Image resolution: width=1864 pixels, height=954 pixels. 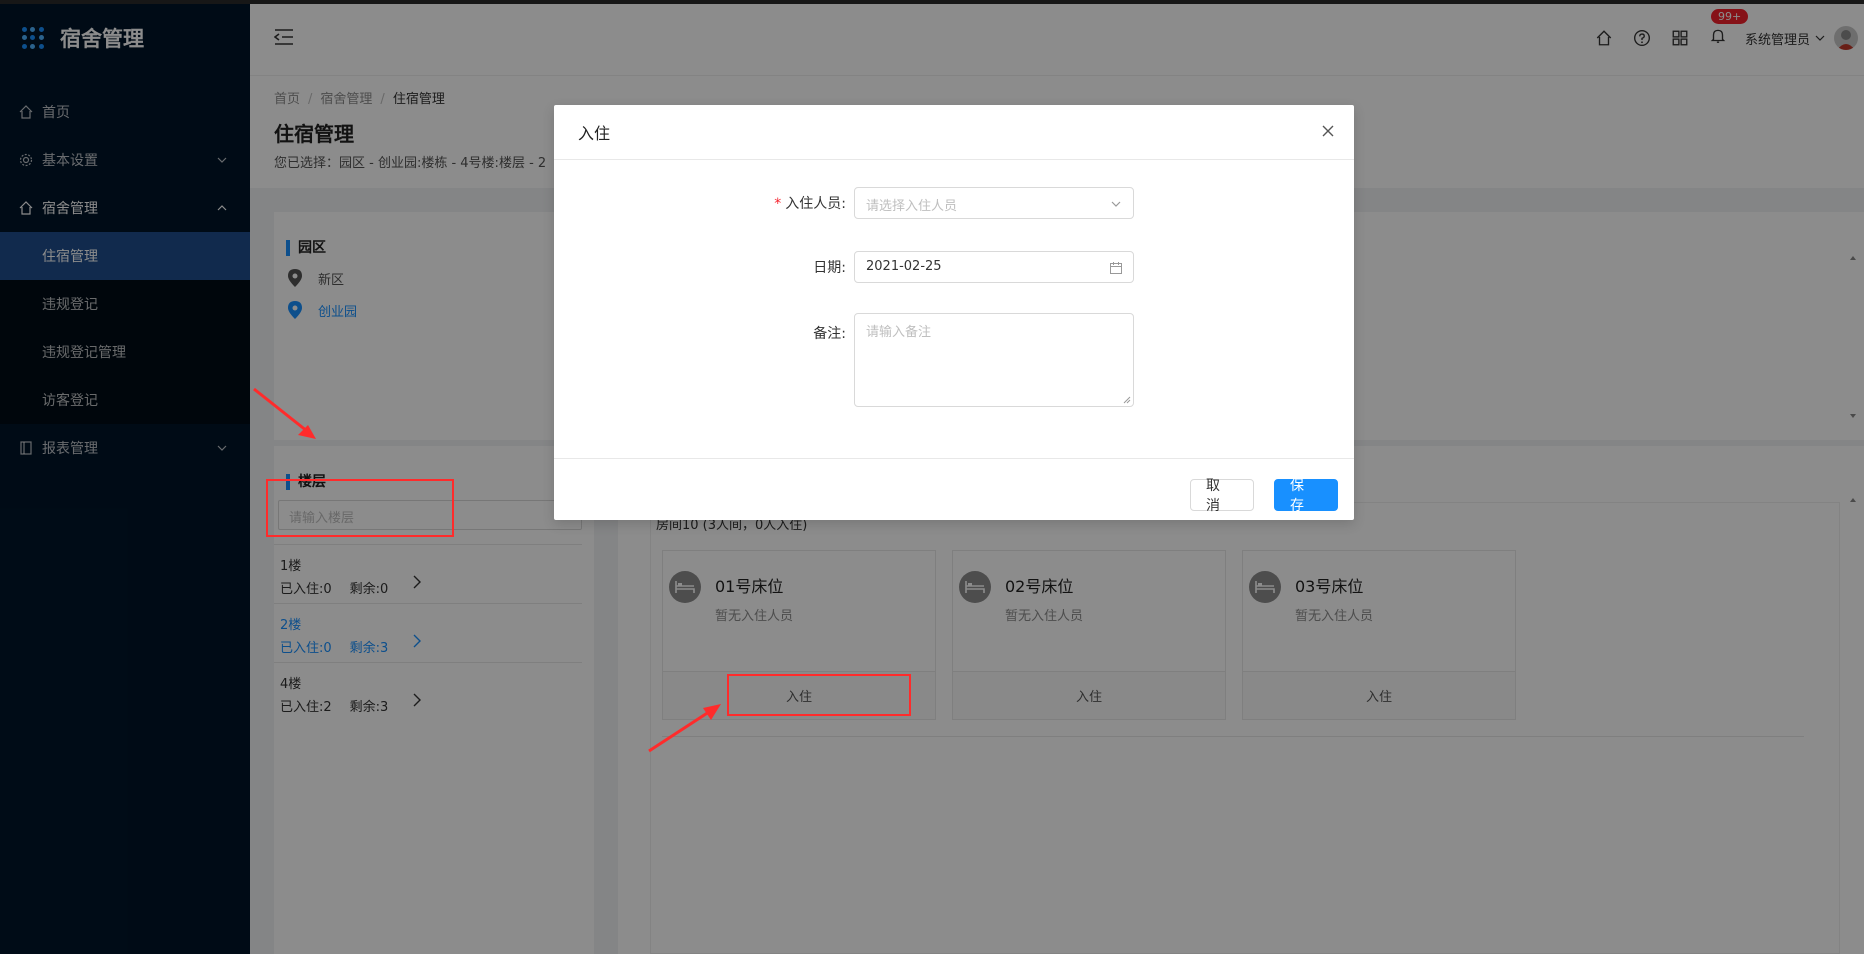 I want to click on chevron-down-icon, so click(x=1116, y=204).